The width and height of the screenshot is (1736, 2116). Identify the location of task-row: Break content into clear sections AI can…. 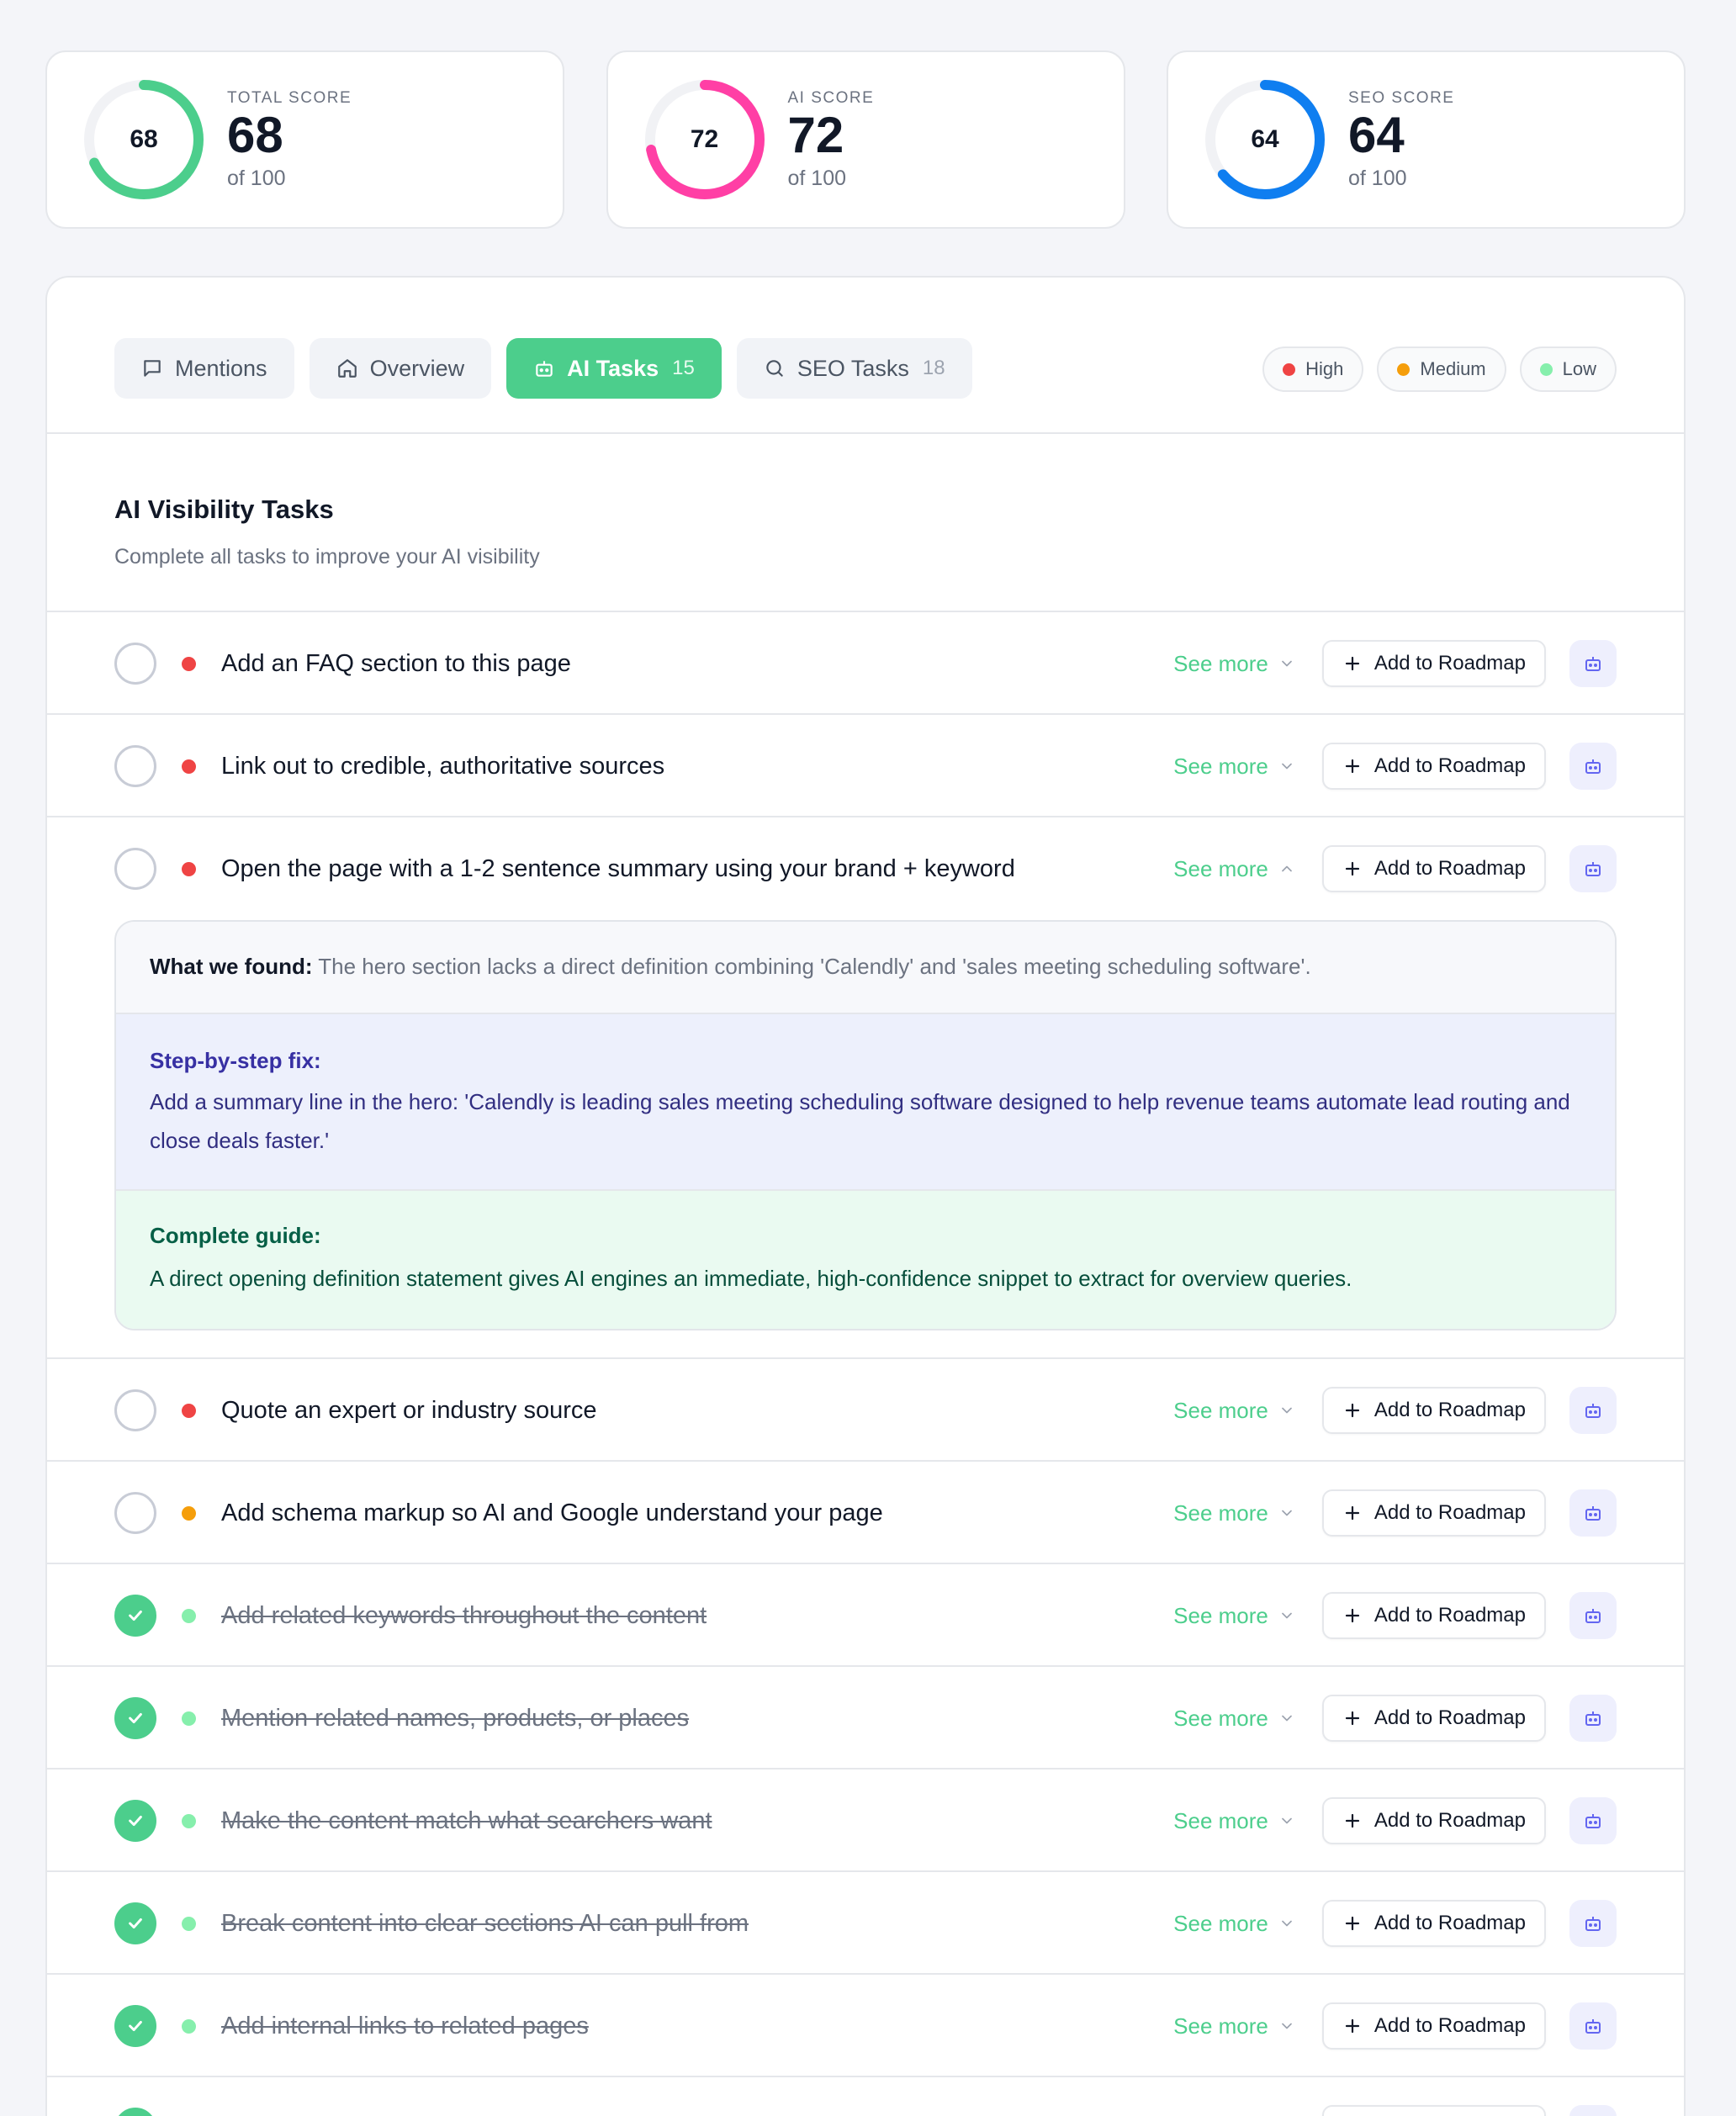
(865, 1923).